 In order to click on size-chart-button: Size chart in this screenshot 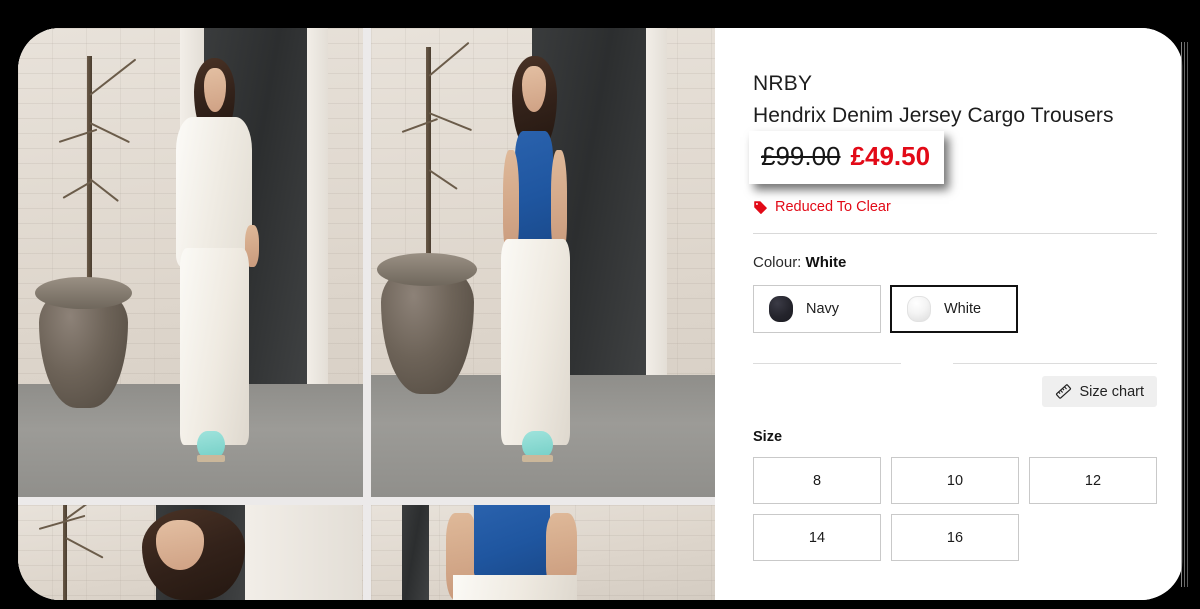, I will do `click(1099, 392)`.